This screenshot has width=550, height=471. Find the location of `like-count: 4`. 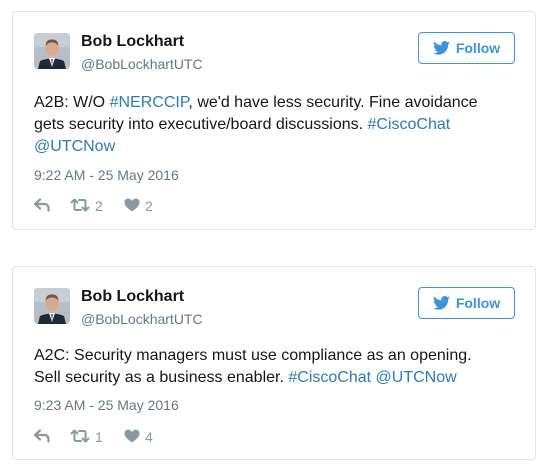

like-count: 4 is located at coordinates (149, 437).